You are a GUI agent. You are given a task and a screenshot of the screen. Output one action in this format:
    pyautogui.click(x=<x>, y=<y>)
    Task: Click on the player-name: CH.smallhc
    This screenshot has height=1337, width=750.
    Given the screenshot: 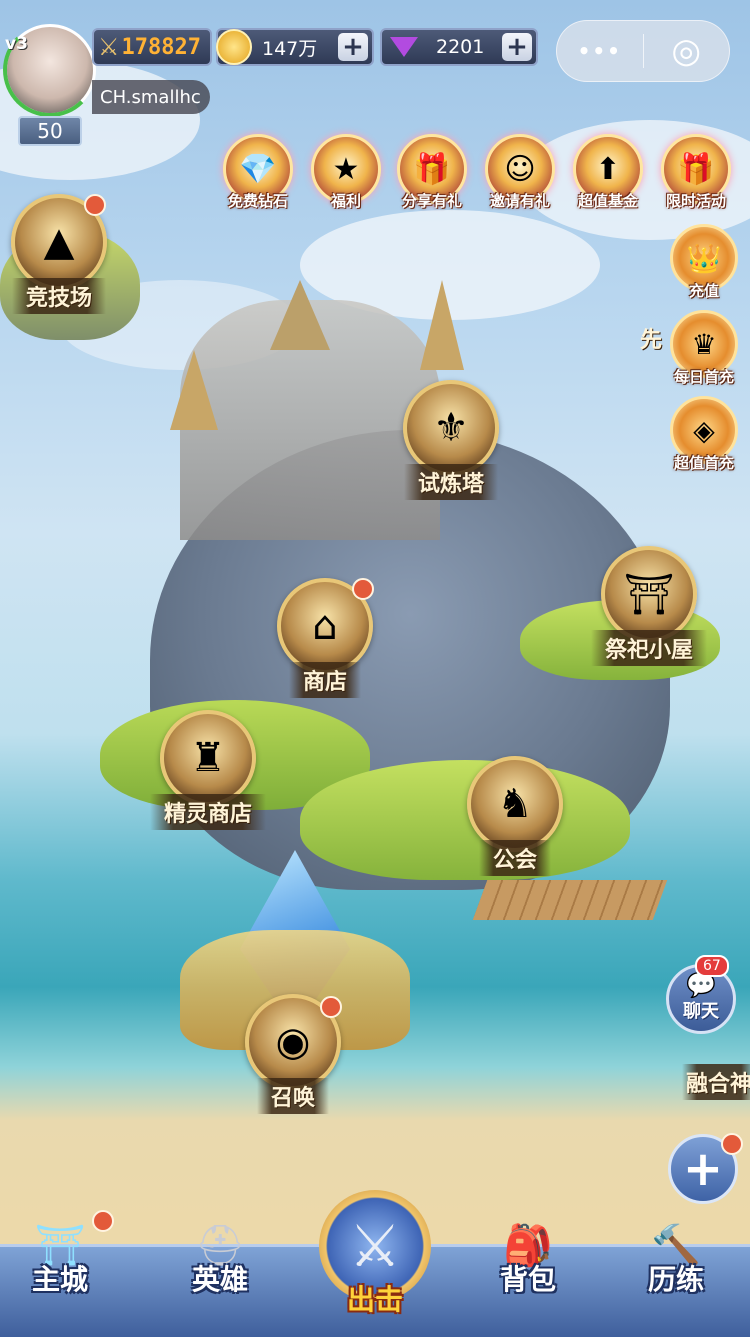 What is the action you would take?
    pyautogui.click(x=150, y=97)
    